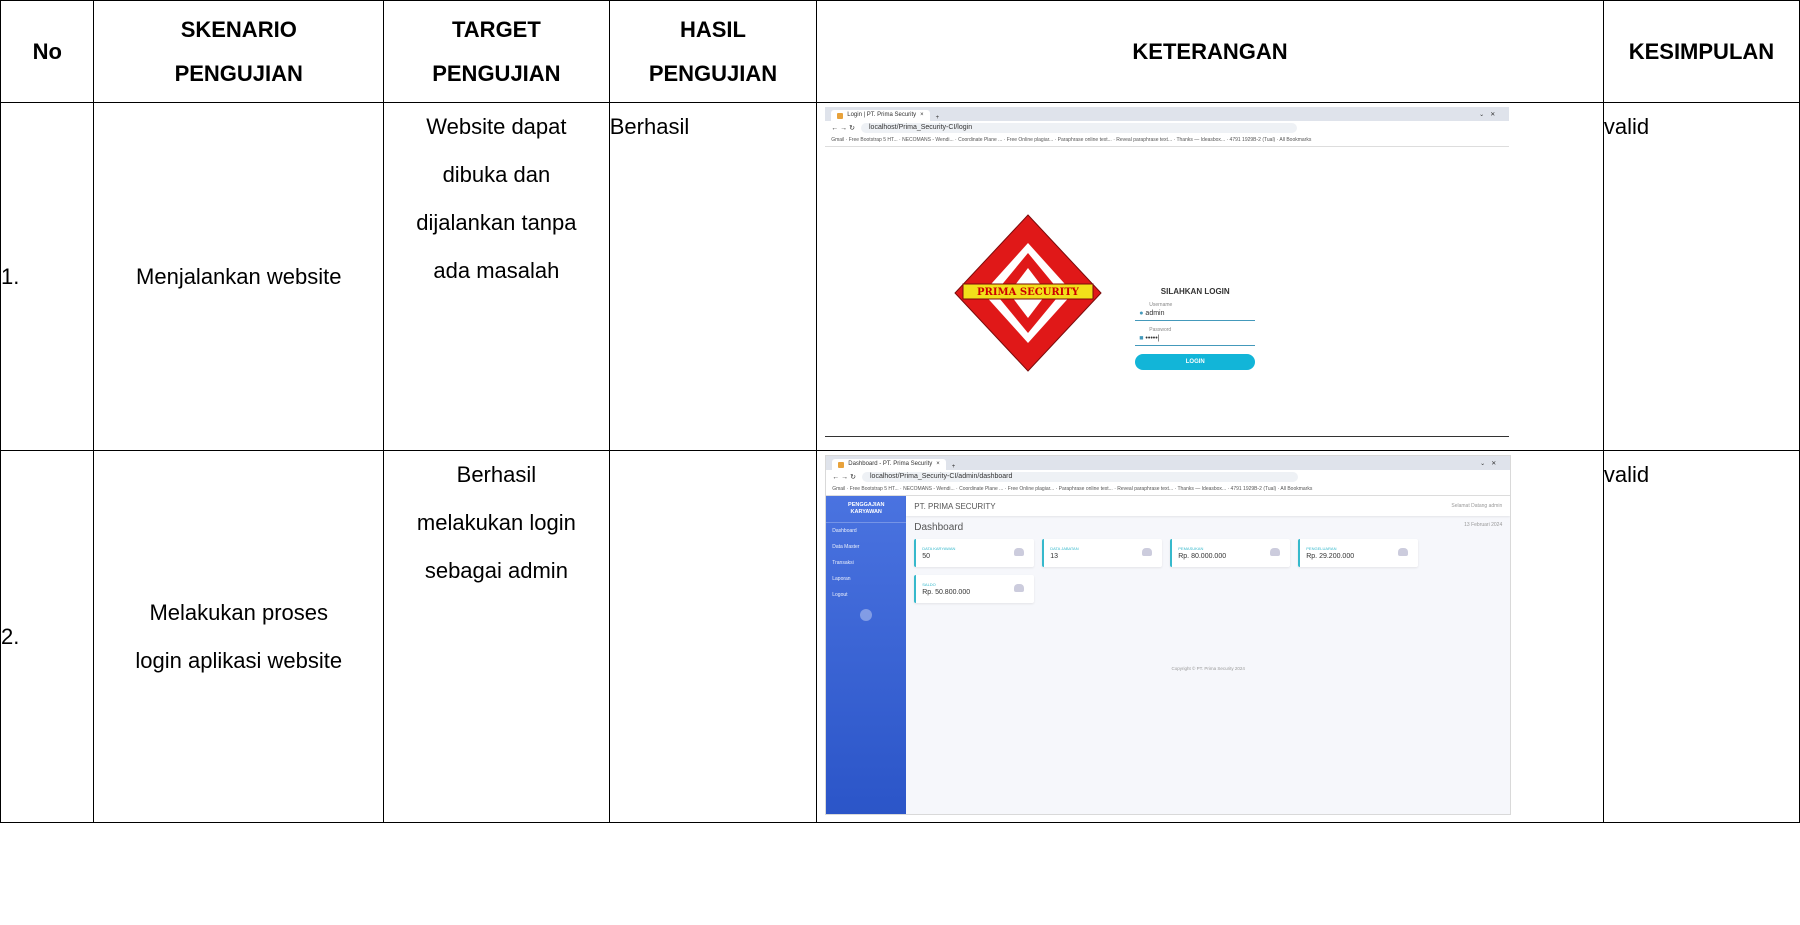 This screenshot has width=1800, height=925. I want to click on user-icon: ●, so click(1141, 313).